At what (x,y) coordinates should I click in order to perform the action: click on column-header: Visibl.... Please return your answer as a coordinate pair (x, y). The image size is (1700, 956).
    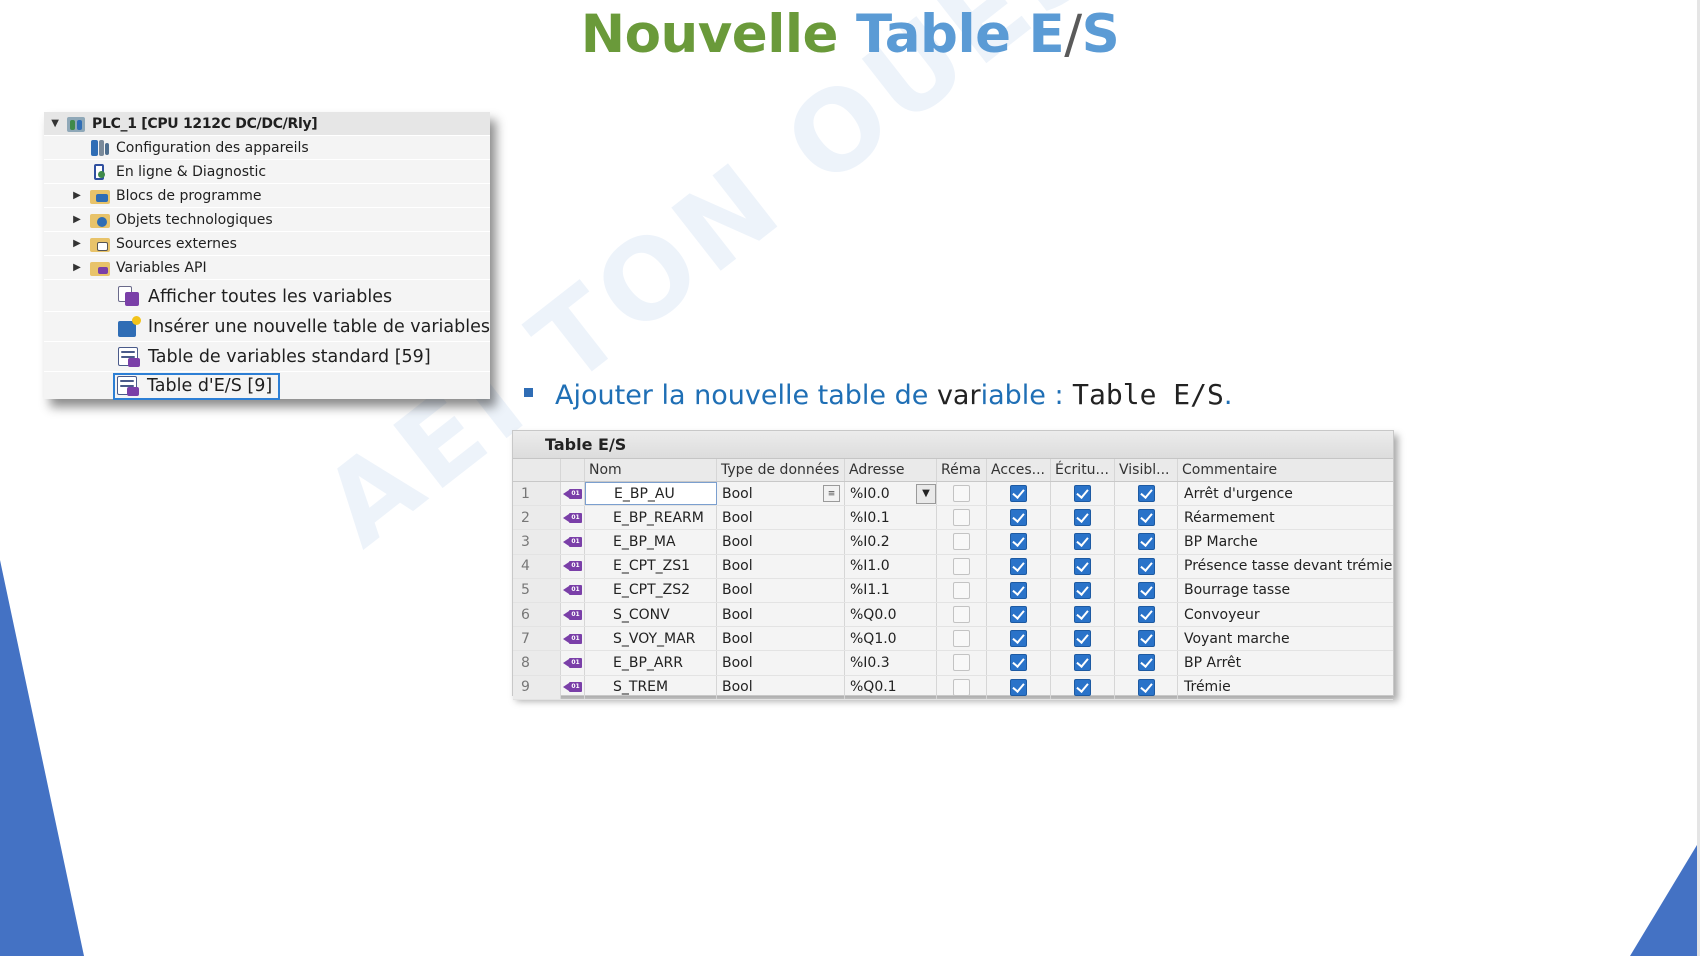
    Looking at the image, I should click on (1146, 470).